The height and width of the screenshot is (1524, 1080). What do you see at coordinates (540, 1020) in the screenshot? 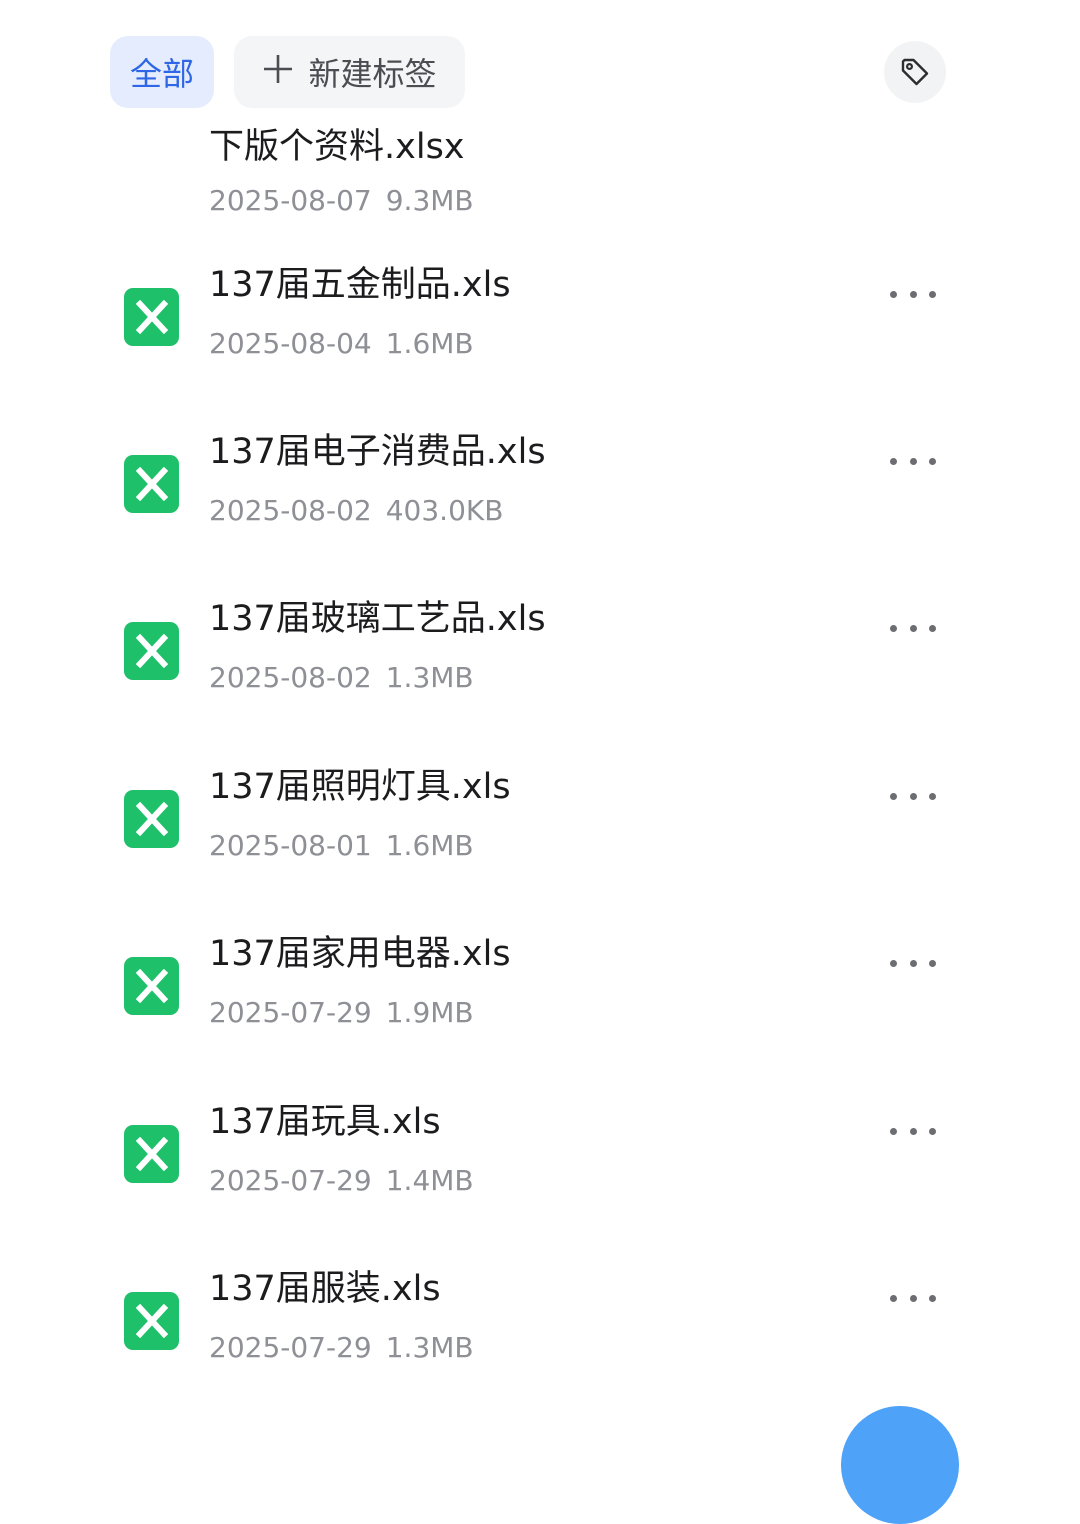
I see `list-item: 137届家用电器.xls 2025-07-29 1.9MB` at bounding box center [540, 1020].